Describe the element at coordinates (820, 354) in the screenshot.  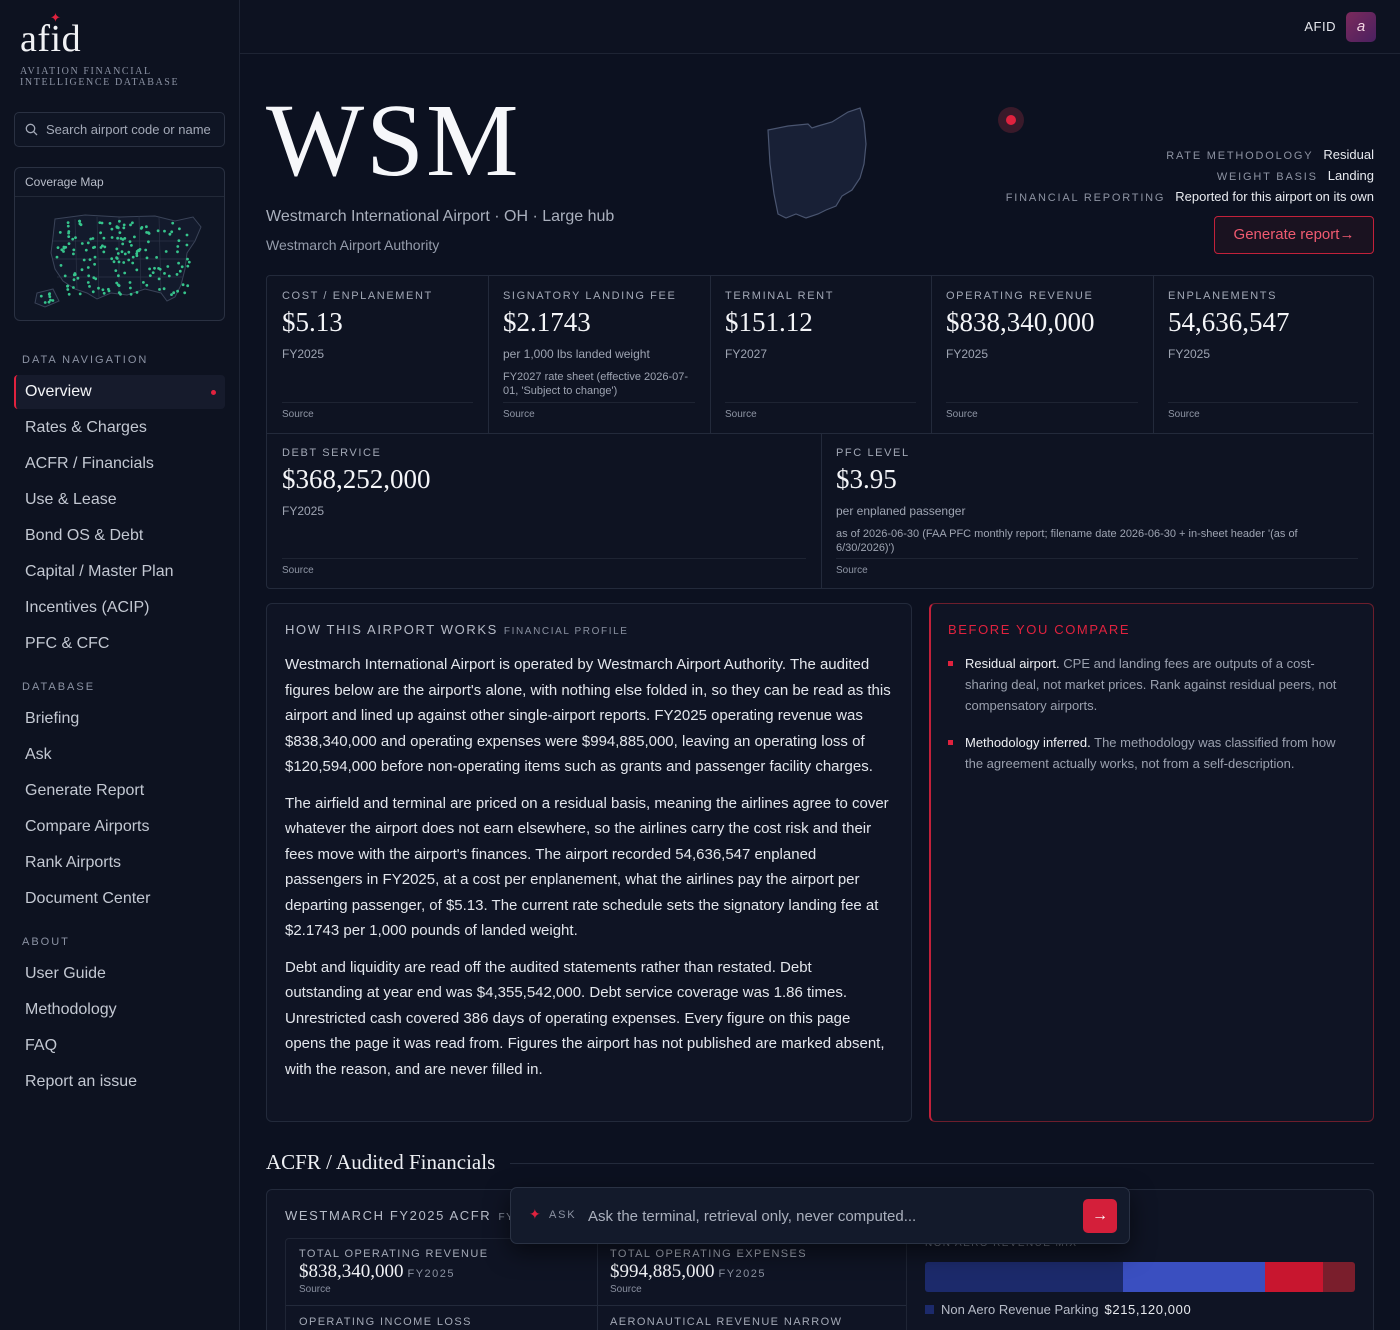
I see `kpi-terminal-rent: TERMINAL RENT $151.12 FY2027 Source` at that location.